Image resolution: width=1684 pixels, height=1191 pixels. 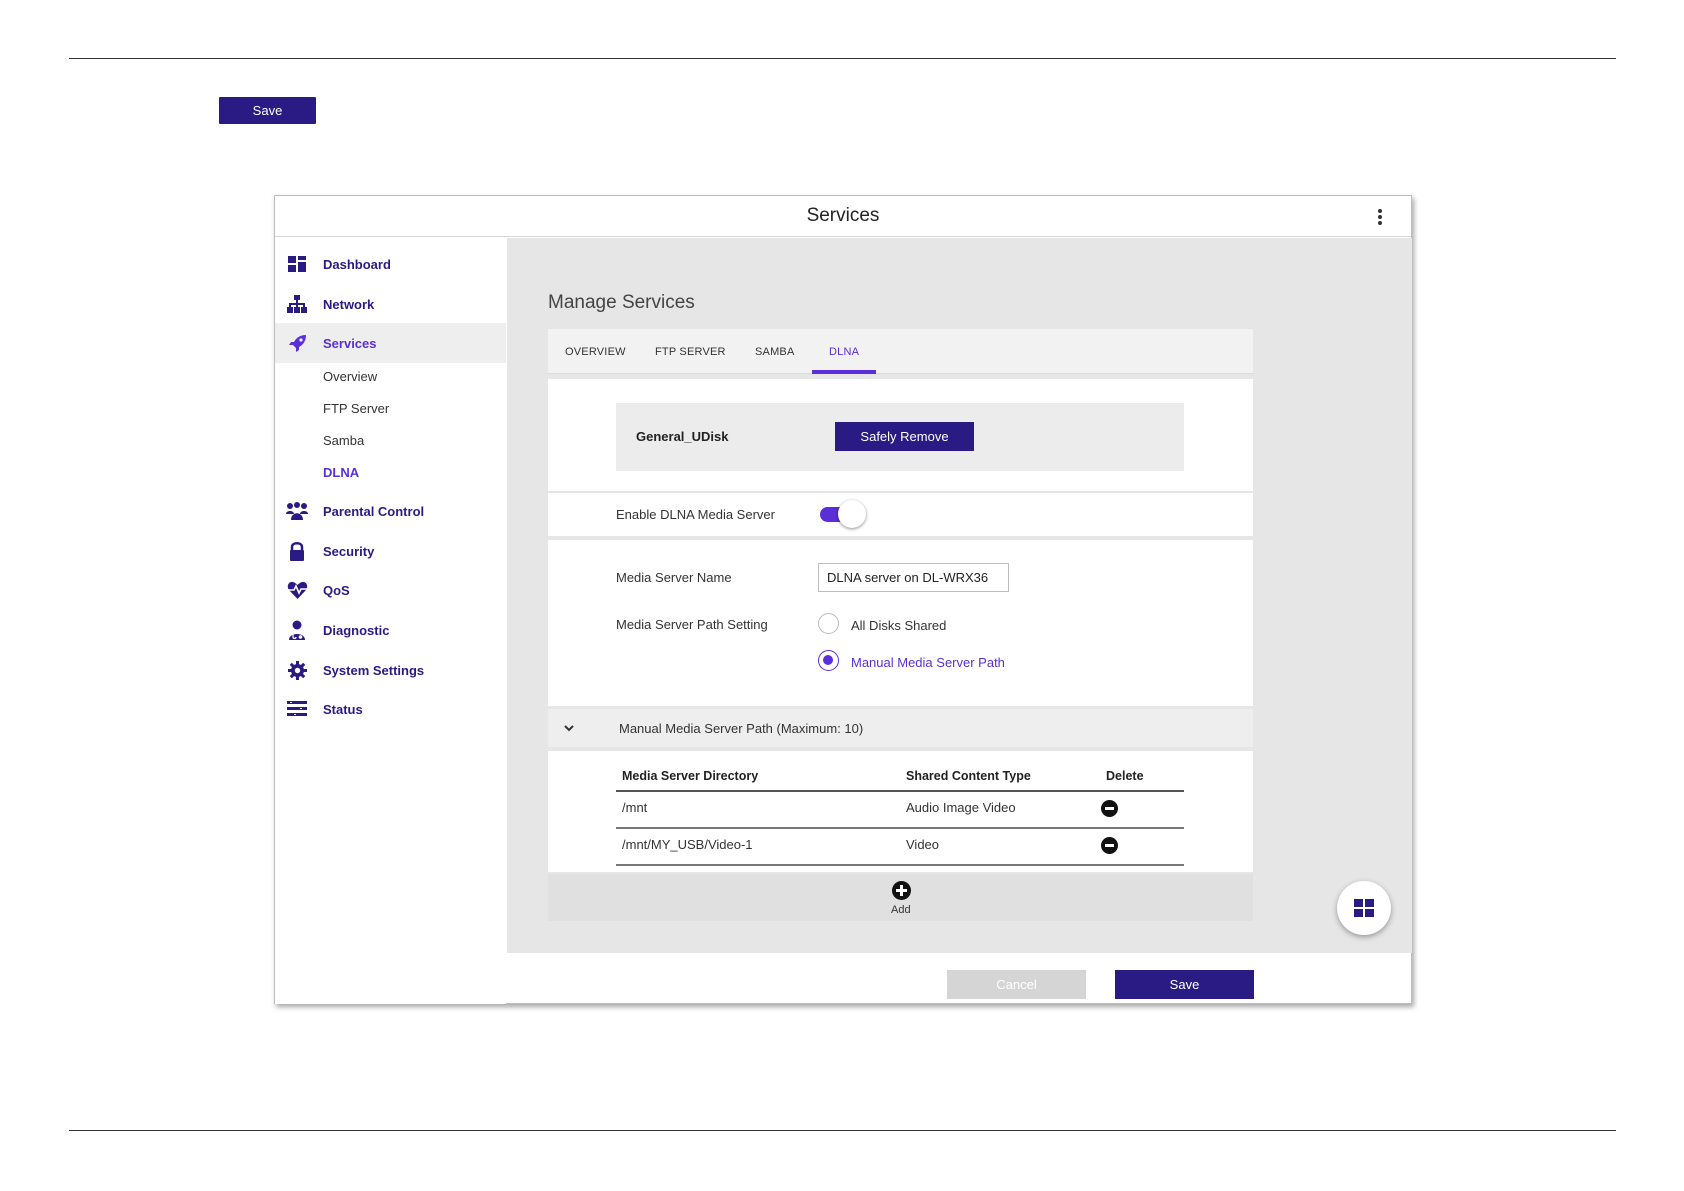 What do you see at coordinates (842, 1130) in the screenshot?
I see `bottom-rule` at bounding box center [842, 1130].